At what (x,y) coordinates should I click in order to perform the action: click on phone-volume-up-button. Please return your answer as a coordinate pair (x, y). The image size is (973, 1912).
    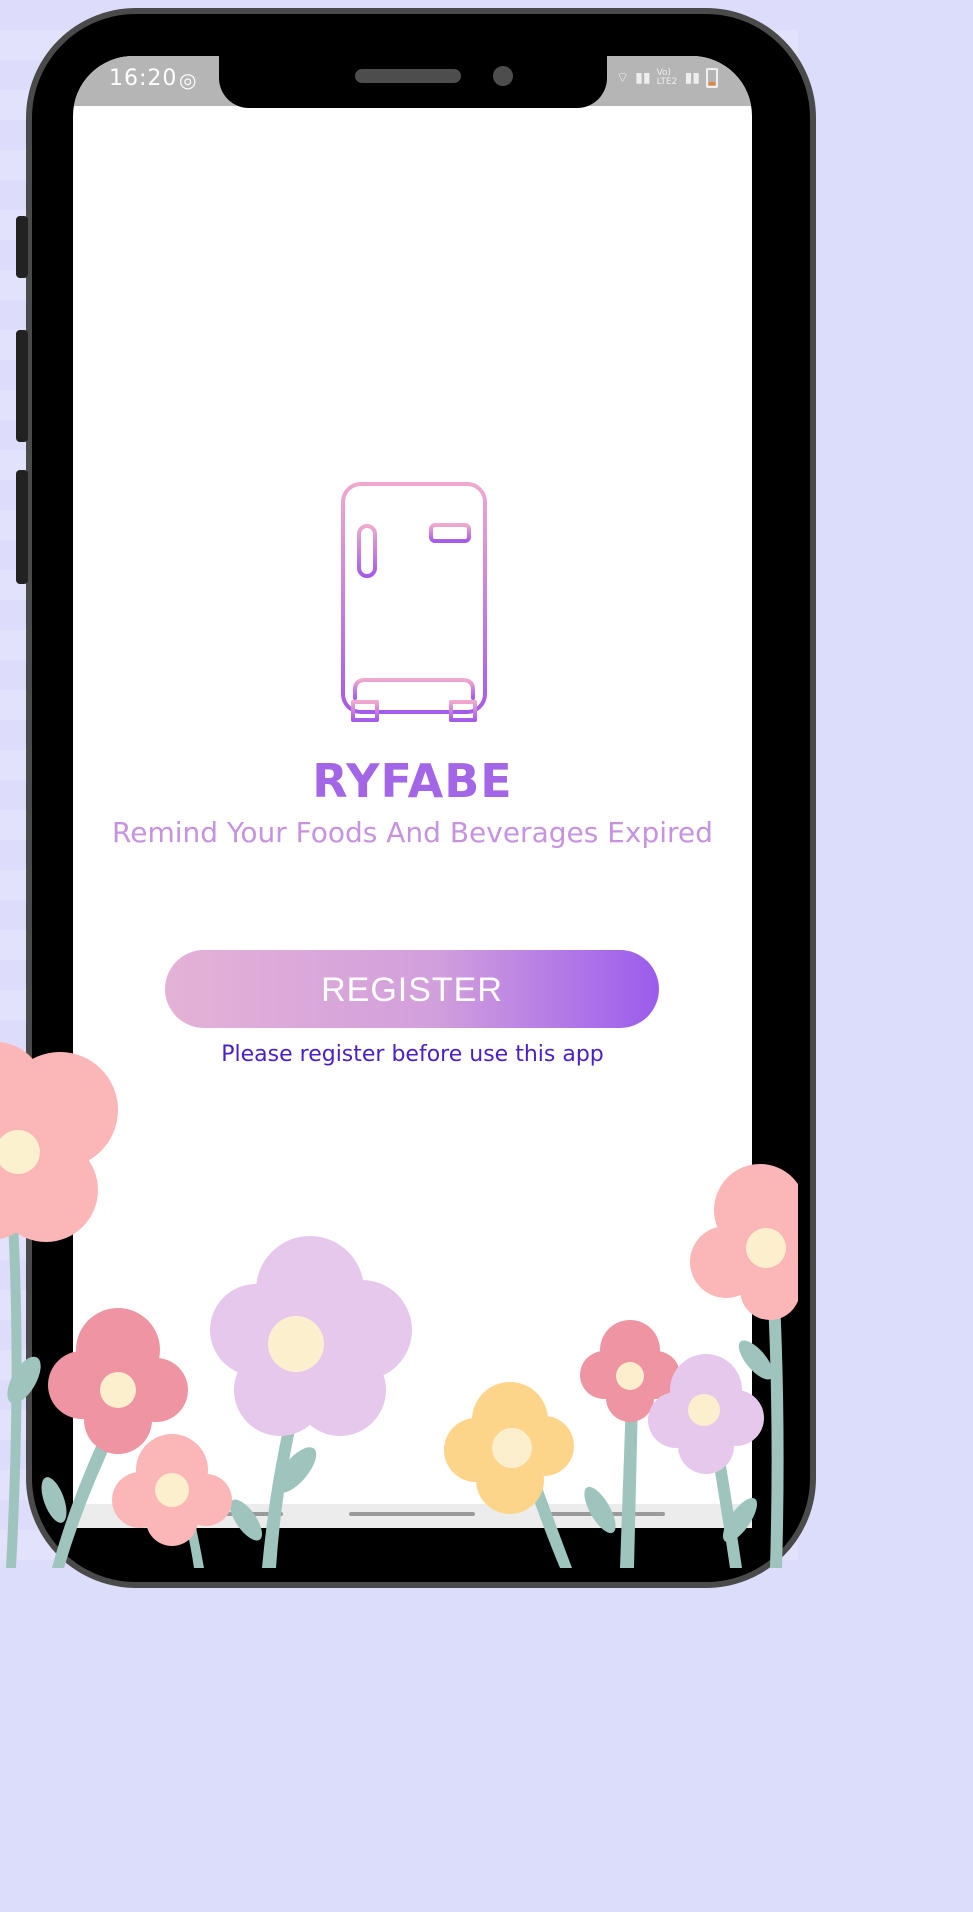
    Looking at the image, I should click on (22, 386).